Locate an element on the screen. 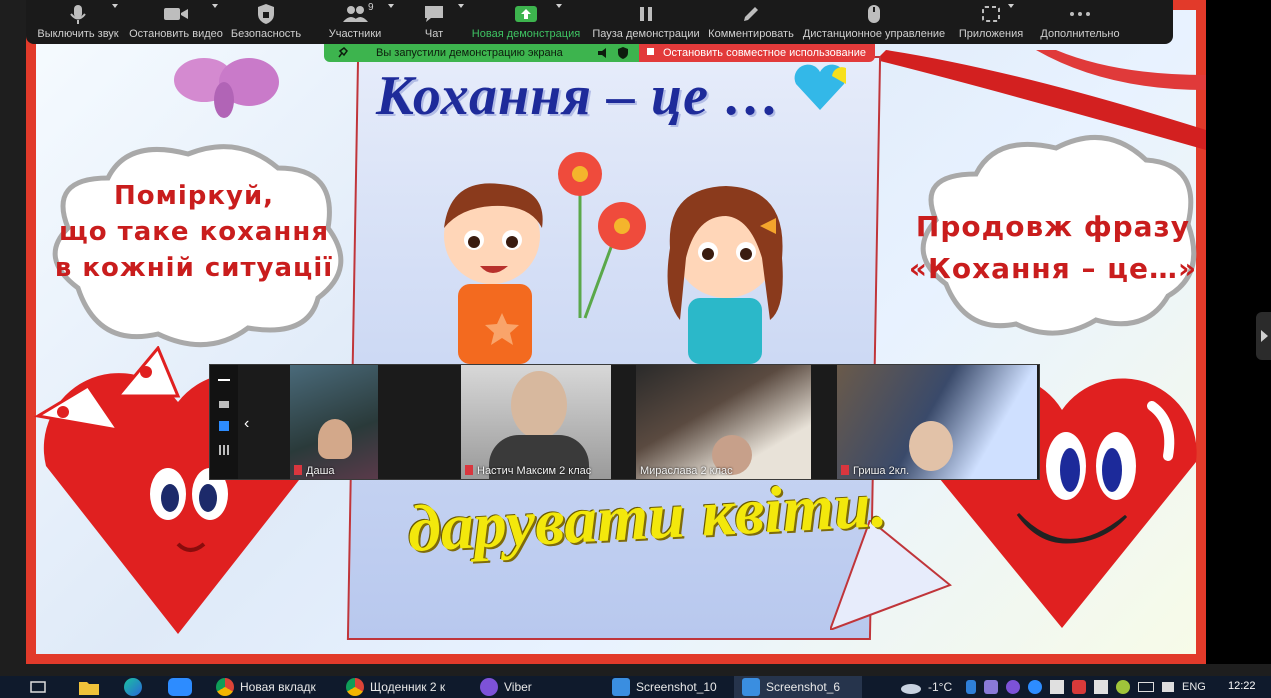 The width and height of the screenshot is (1271, 698). zoom-app-icon is located at coordinates (180, 687).